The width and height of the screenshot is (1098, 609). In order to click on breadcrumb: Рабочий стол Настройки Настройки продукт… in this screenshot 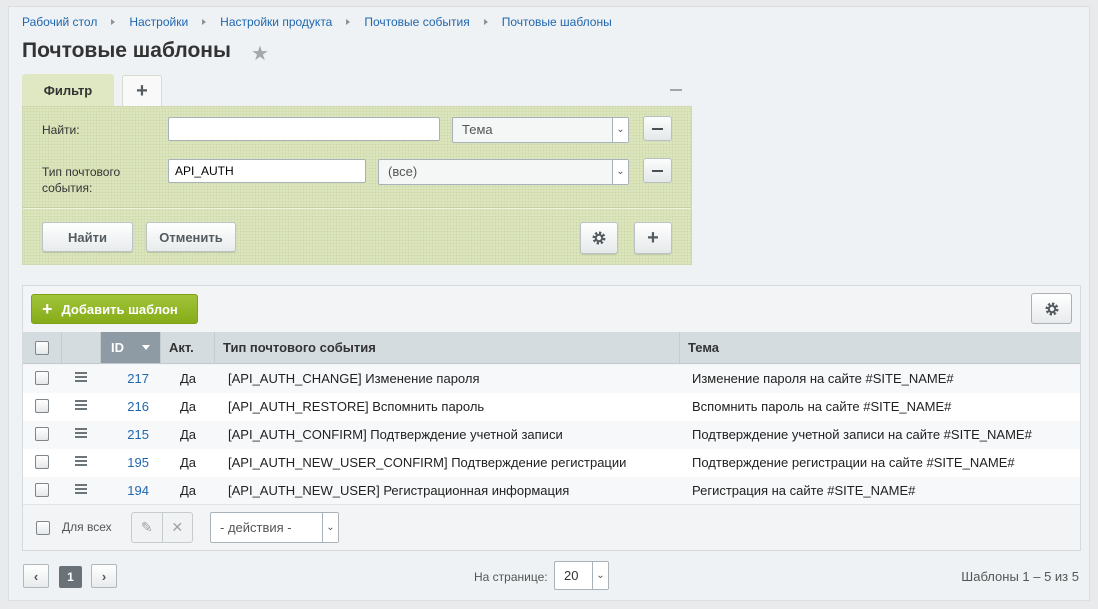, I will do `click(317, 22)`.